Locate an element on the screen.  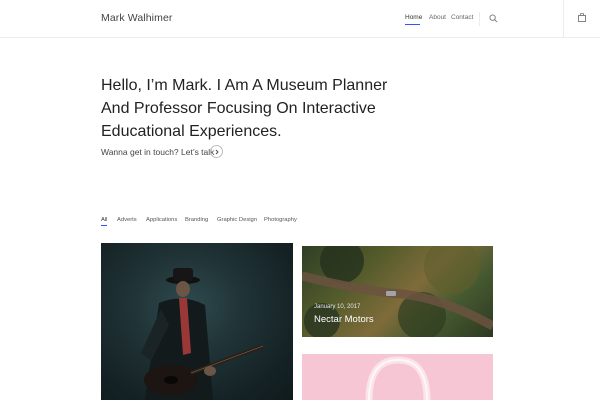
site-logo: Mark Walhimer is located at coordinates (137, 18).